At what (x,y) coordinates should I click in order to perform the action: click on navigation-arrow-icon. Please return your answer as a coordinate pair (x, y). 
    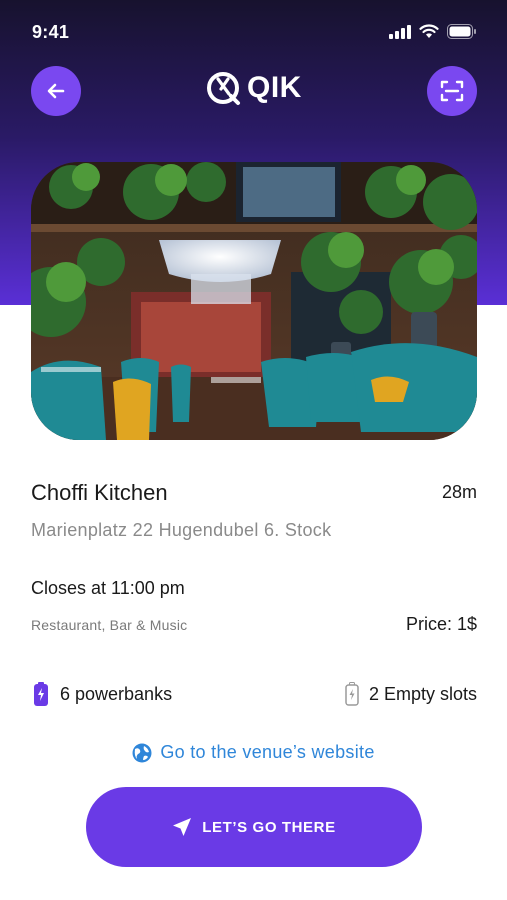
    Looking at the image, I should click on (182, 827).